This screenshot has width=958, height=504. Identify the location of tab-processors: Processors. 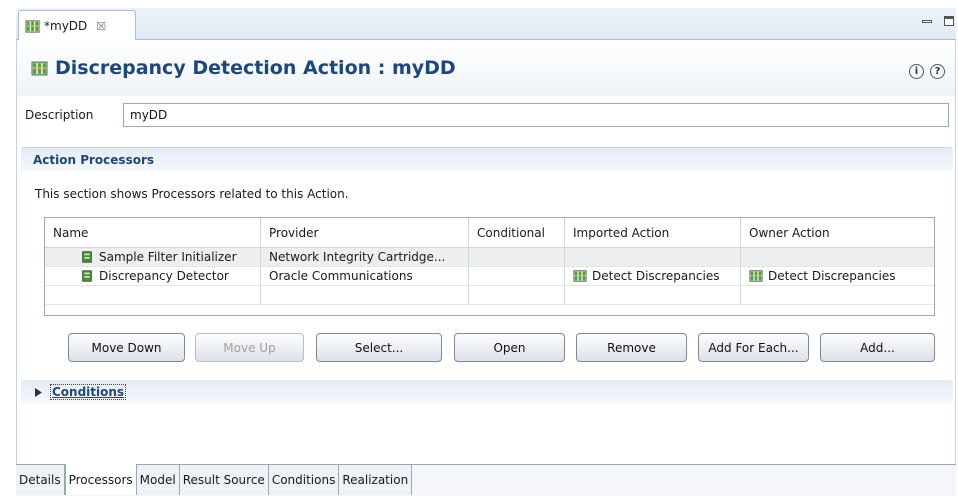
(100, 479).